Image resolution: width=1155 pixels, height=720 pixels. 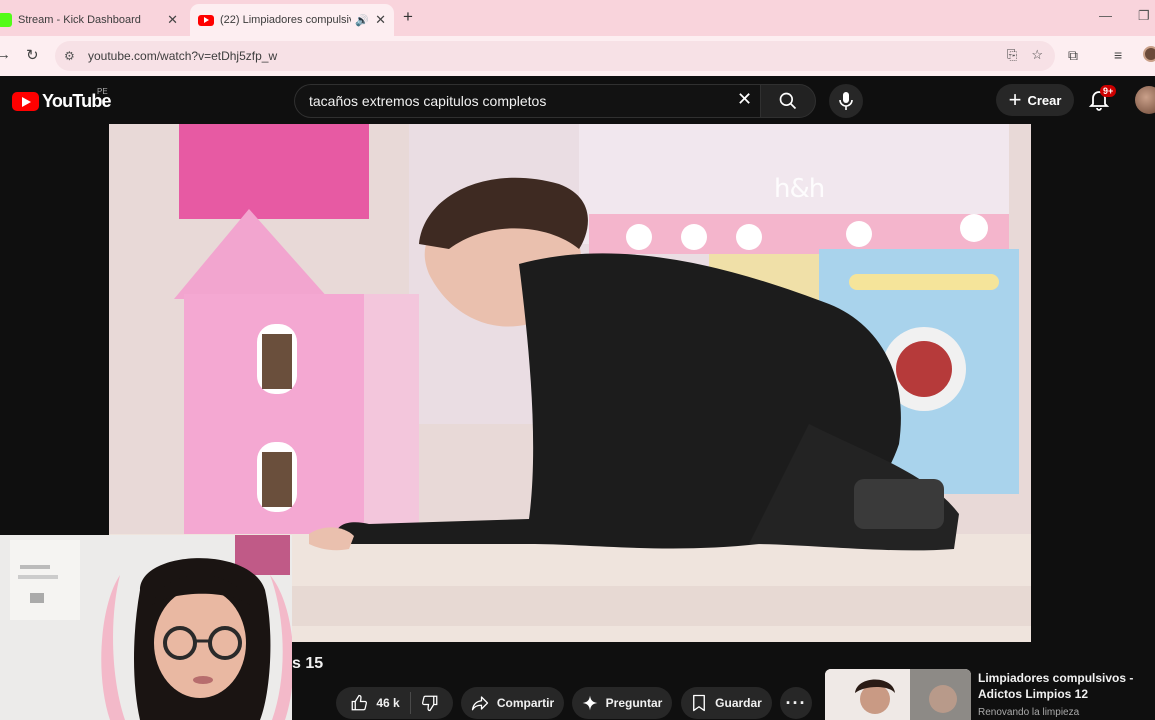 What do you see at coordinates (359, 702) in the screenshot?
I see `thumbs-up-icon` at bounding box center [359, 702].